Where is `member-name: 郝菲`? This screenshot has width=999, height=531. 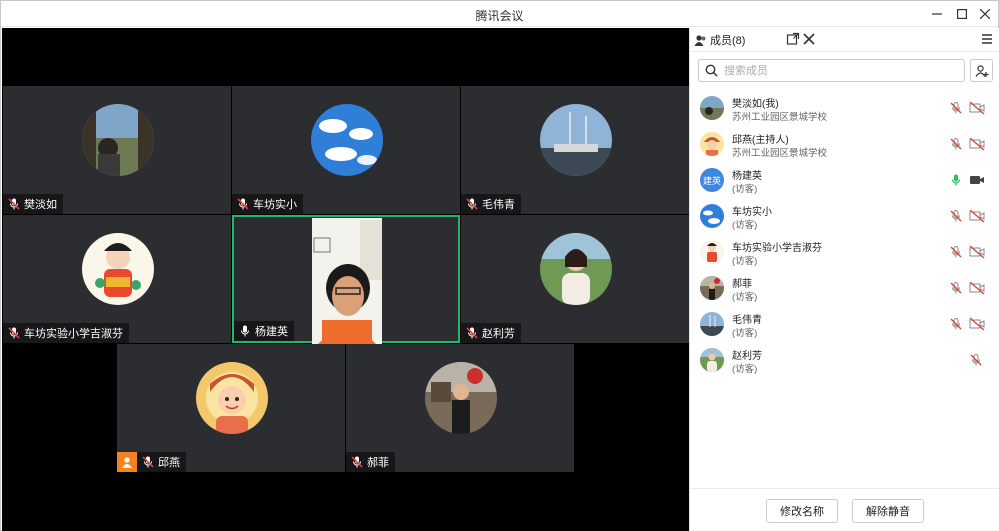
member-name: 郝菲 is located at coordinates (742, 284).